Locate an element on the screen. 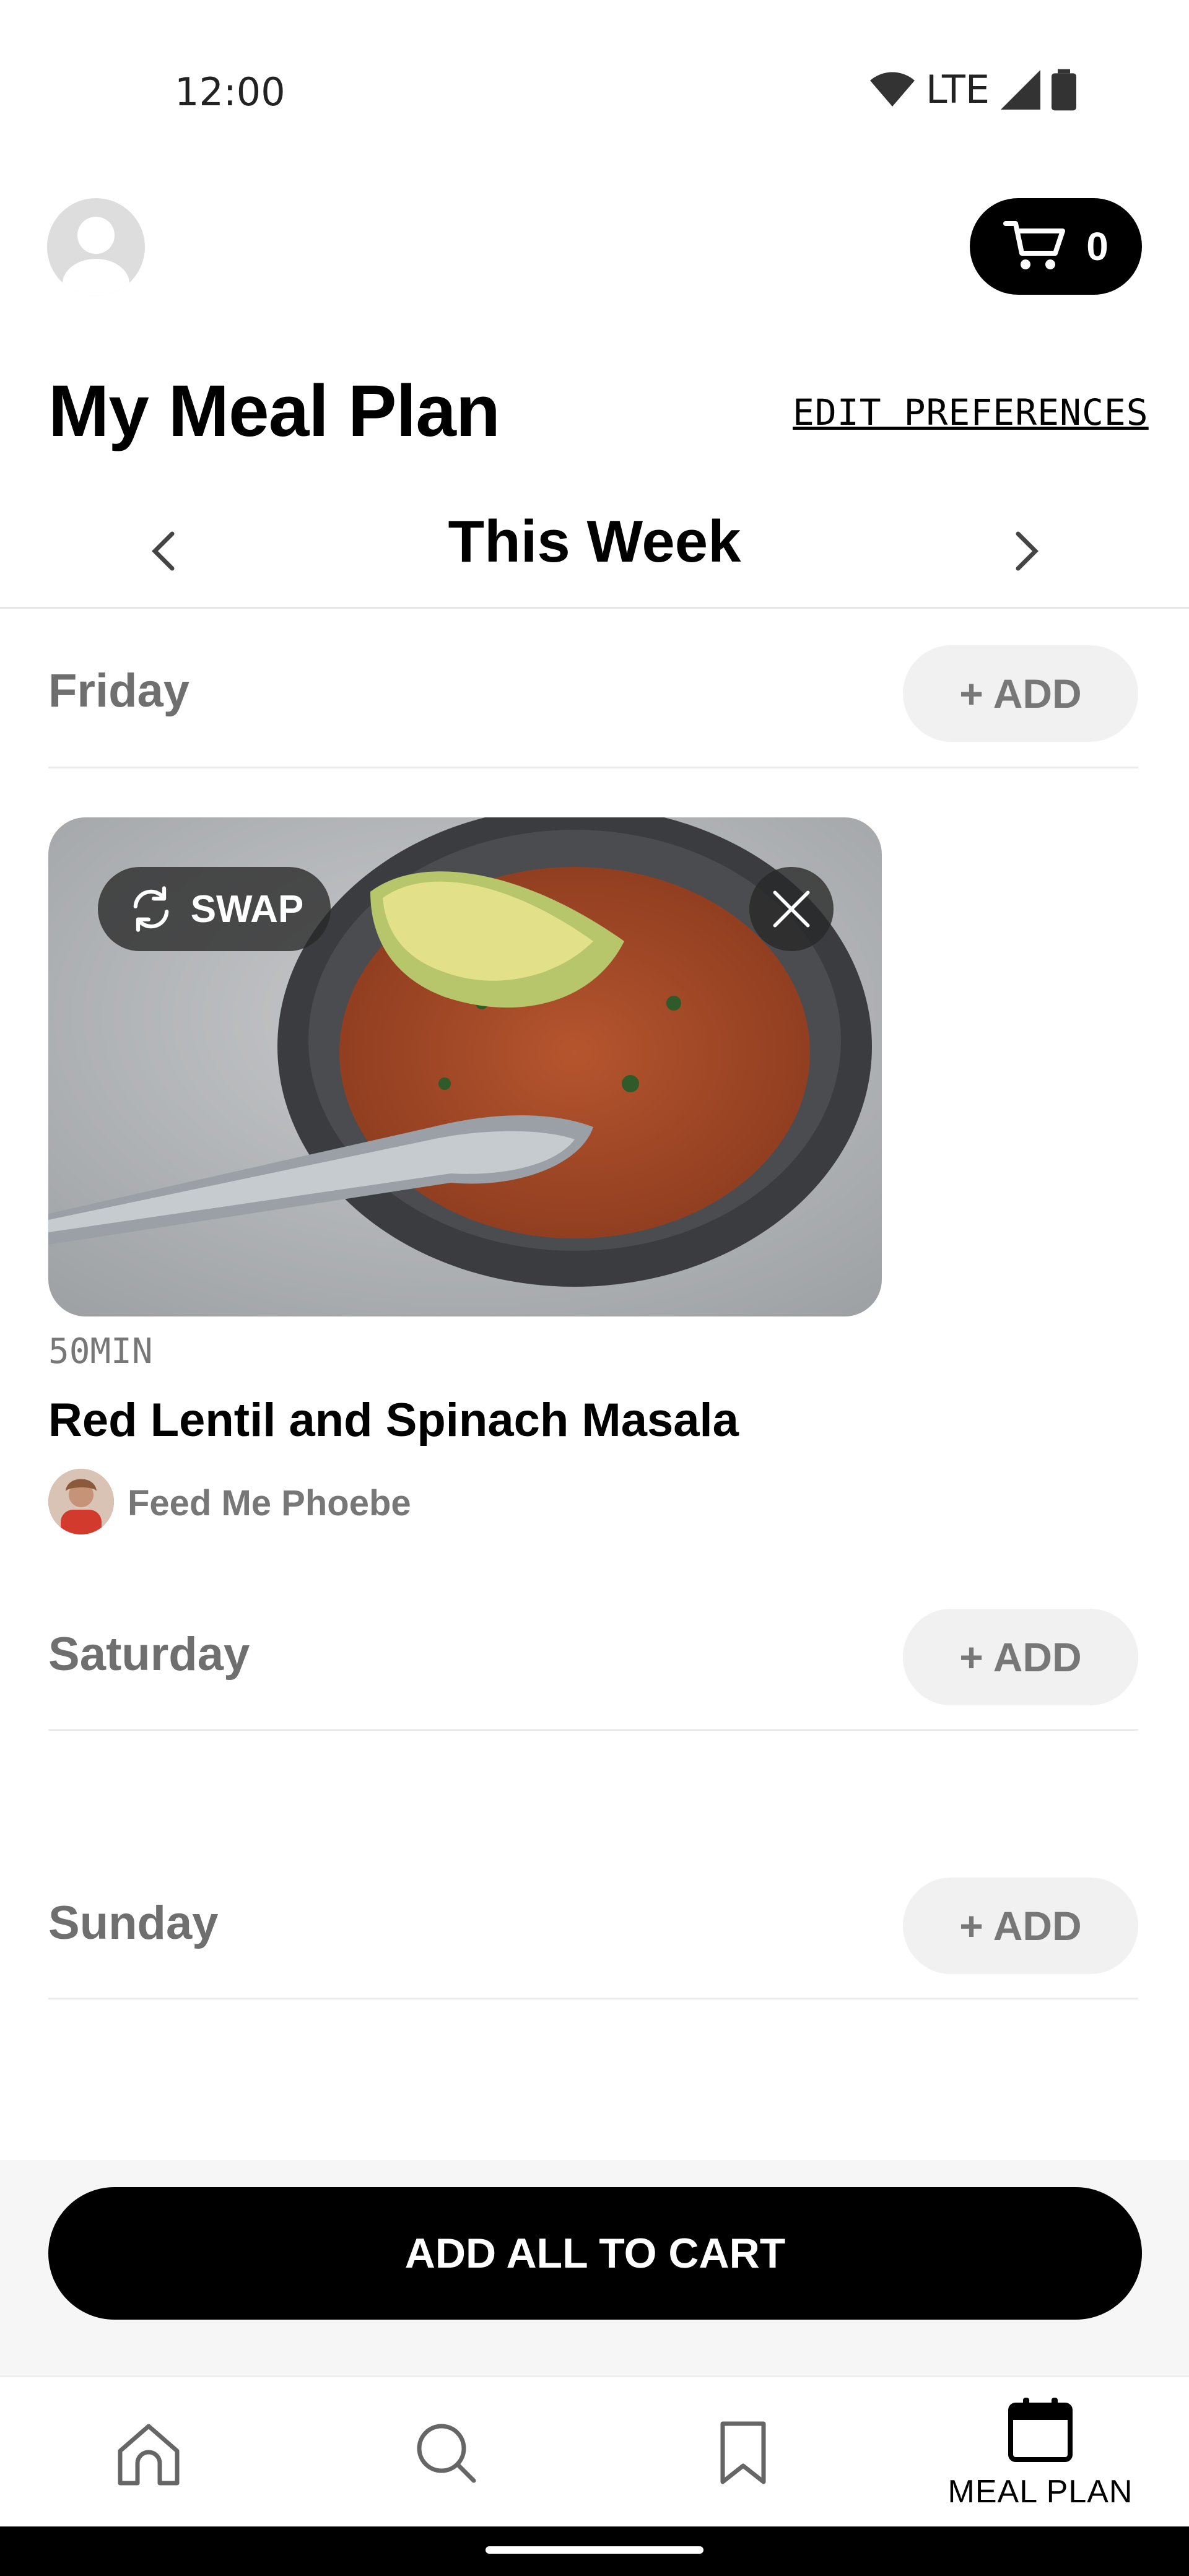 The height and width of the screenshot is (2576, 1189). week-navigator: This Week is located at coordinates (594, 551).